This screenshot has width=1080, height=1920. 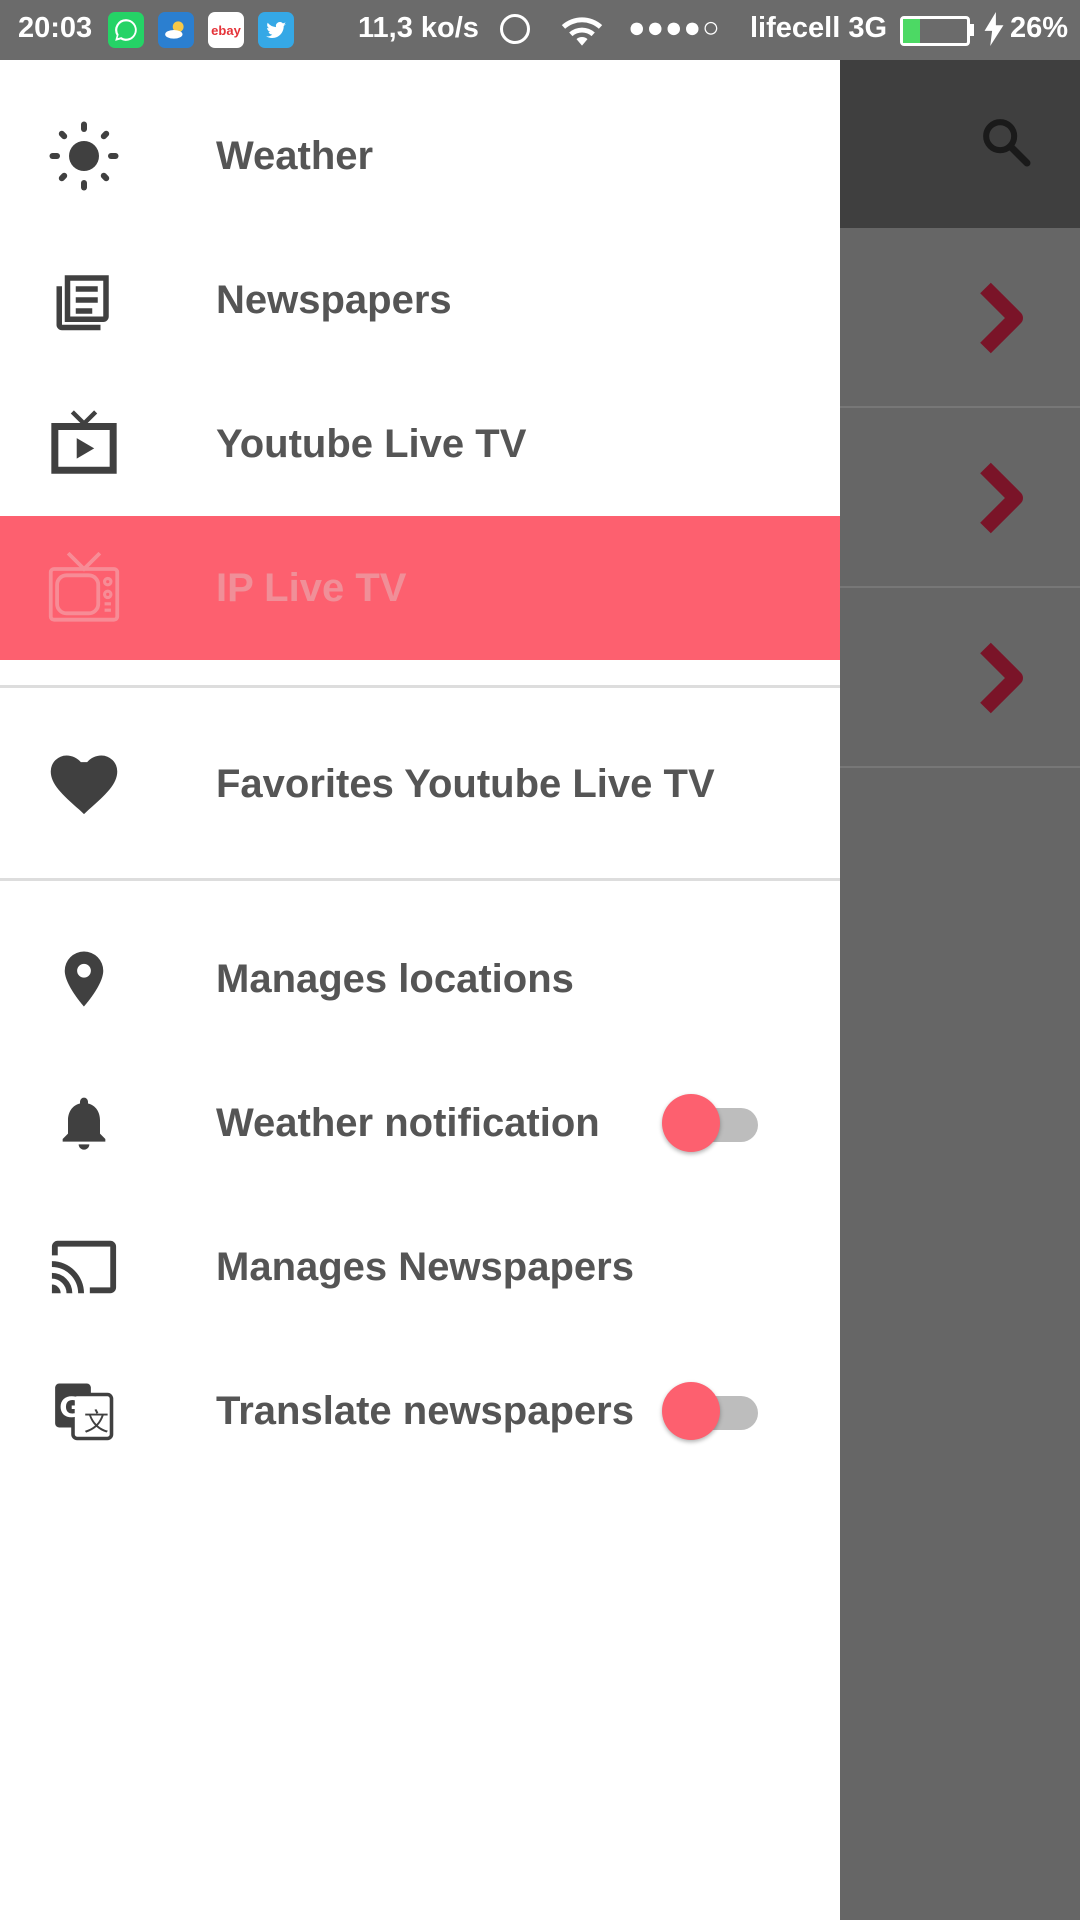 What do you see at coordinates (582, 35) in the screenshot?
I see `wifi-icon` at bounding box center [582, 35].